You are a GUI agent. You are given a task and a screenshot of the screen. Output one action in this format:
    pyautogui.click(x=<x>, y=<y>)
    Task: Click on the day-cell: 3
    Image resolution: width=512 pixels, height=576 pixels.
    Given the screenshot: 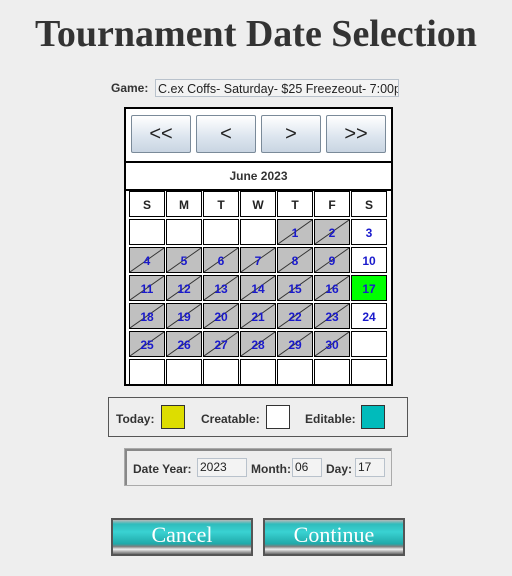 What is the action you would take?
    pyautogui.click(x=369, y=232)
    